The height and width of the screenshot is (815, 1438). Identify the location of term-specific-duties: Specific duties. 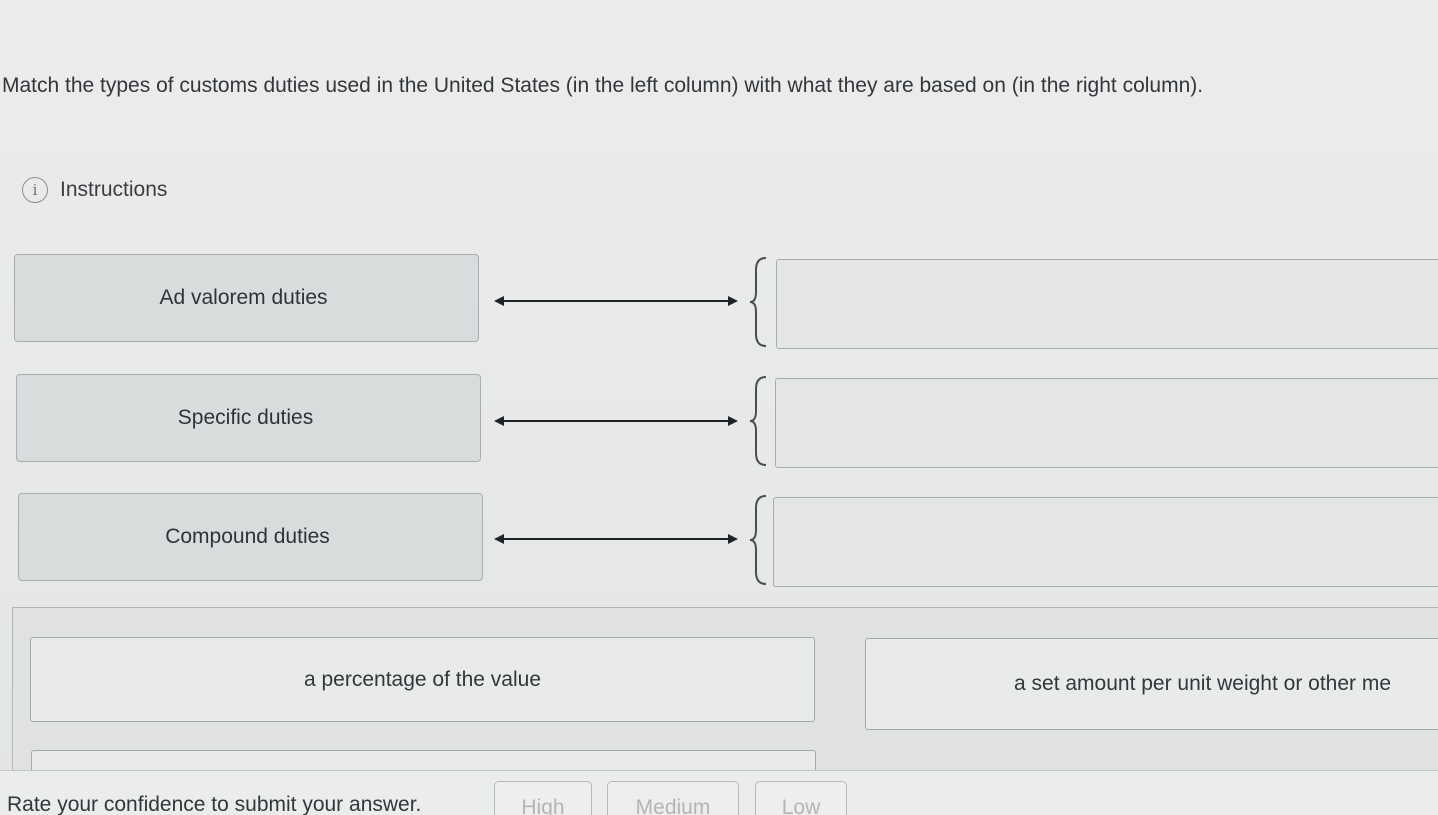
(248, 418).